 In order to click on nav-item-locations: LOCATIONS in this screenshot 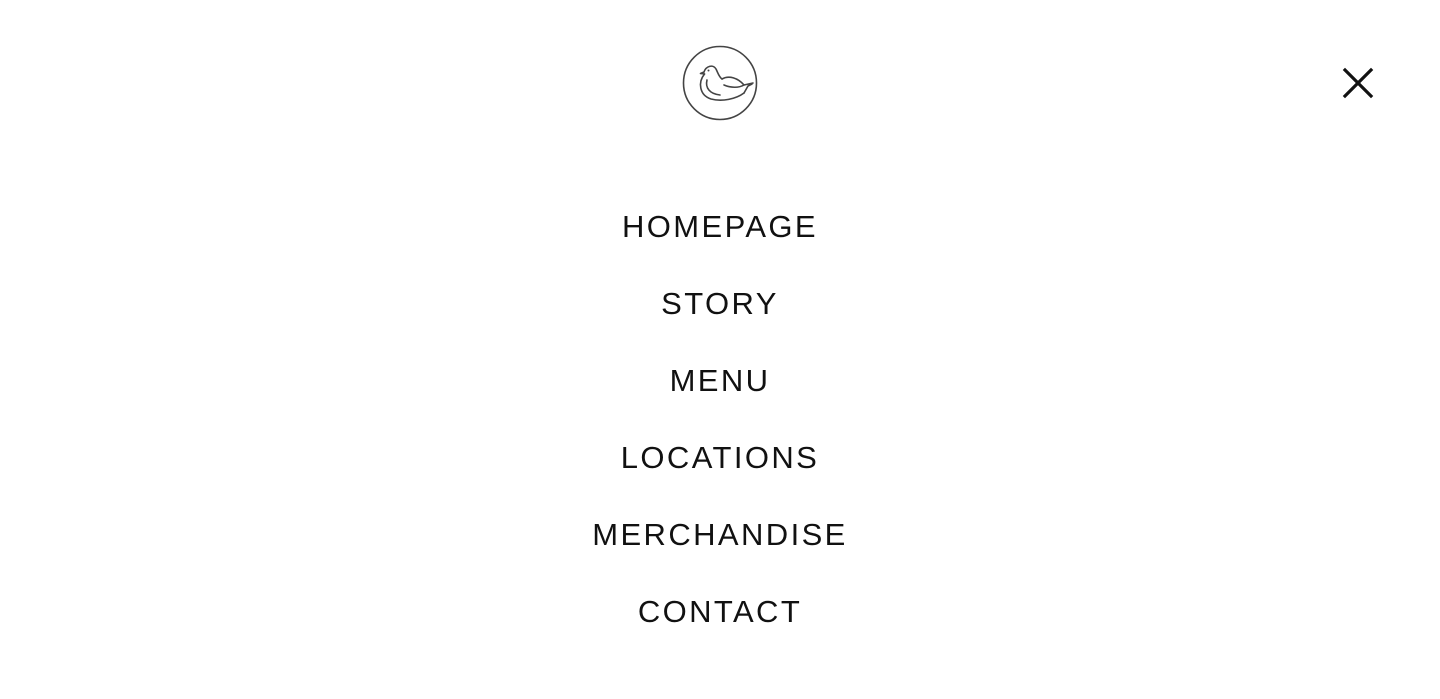, I will do `click(720, 458)`.